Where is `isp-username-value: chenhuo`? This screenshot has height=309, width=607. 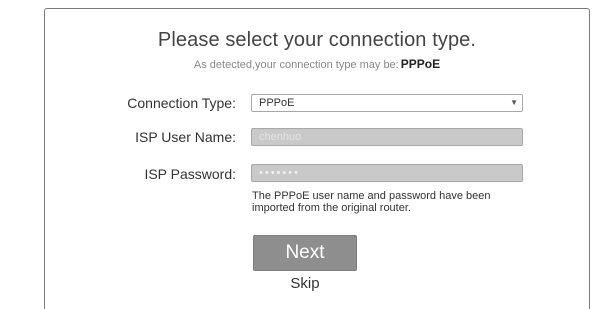 isp-username-value: chenhuo is located at coordinates (280, 137).